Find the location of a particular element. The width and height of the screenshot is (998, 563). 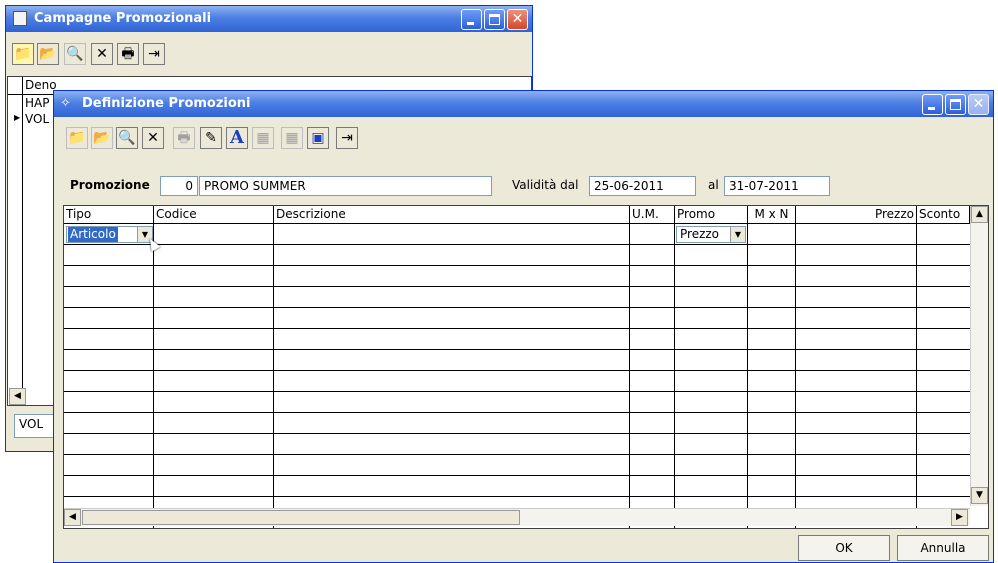

tipo-value: Articolo is located at coordinates (93, 234).